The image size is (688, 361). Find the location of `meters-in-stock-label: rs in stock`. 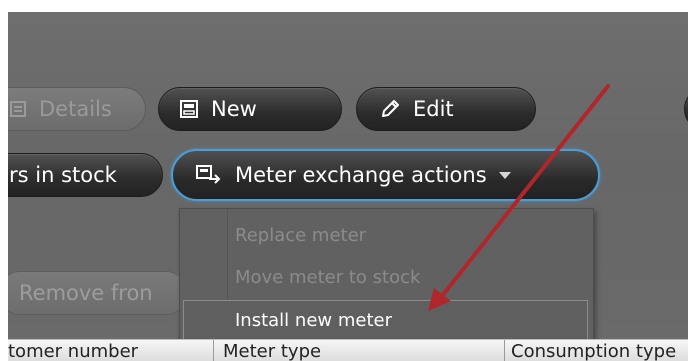

meters-in-stock-label: rs in stock is located at coordinates (63, 175).